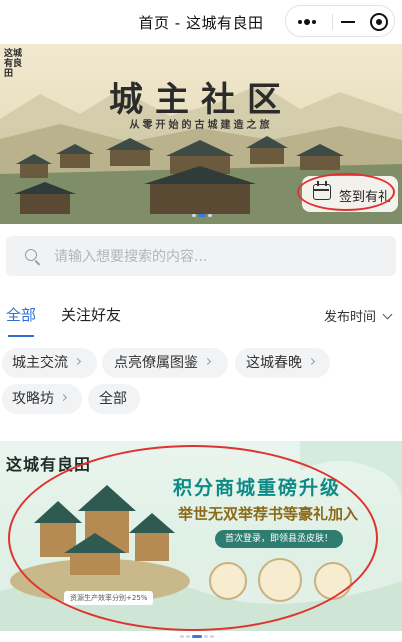 The width and height of the screenshot is (402, 642). What do you see at coordinates (219, 257) in the screenshot?
I see `search-input` at bounding box center [219, 257].